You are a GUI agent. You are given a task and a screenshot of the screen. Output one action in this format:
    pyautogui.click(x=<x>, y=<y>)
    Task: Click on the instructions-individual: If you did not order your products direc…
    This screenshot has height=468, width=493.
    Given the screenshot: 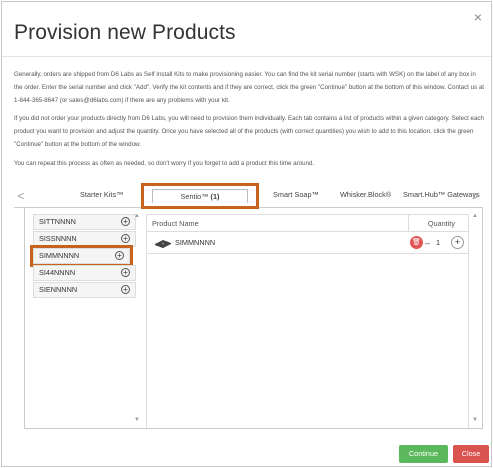 What is the action you would take?
    pyautogui.click(x=249, y=131)
    